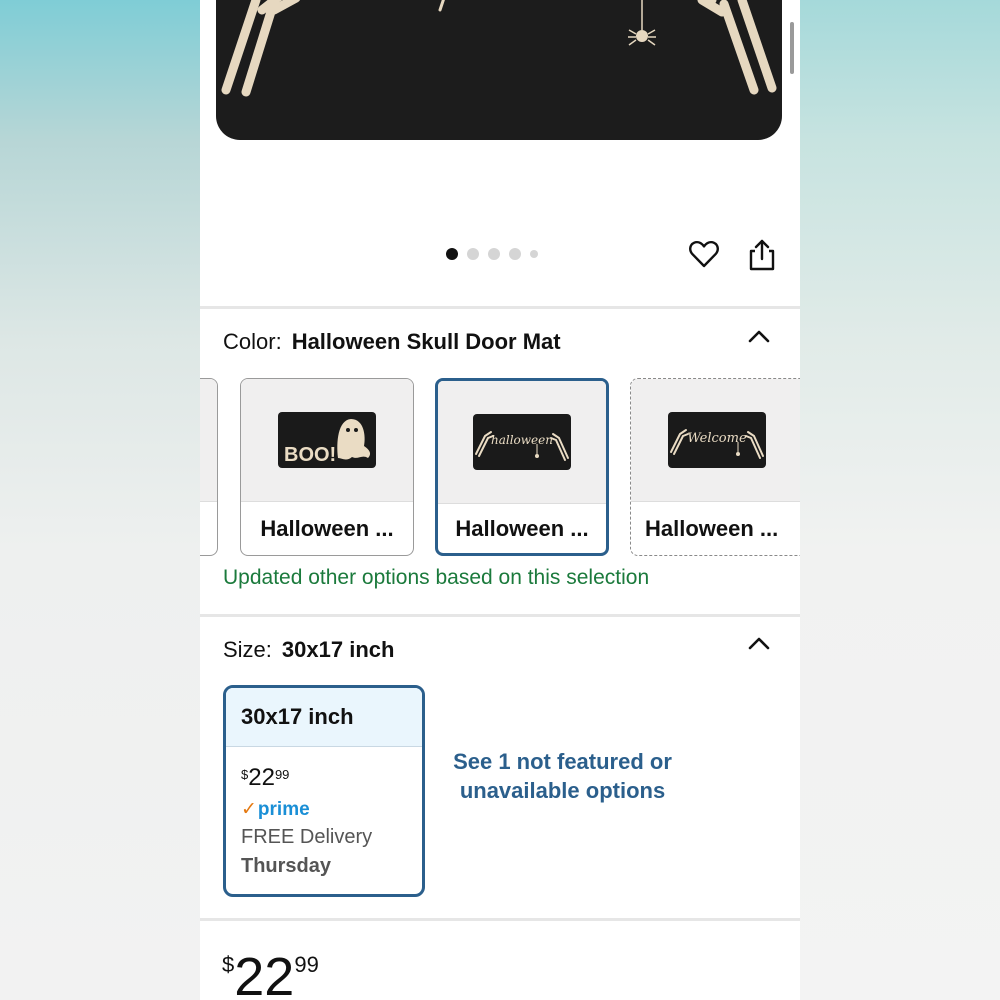 The height and width of the screenshot is (1000, 1000). Describe the element at coordinates (252, 341) in the screenshot. I see `color-label: Color:` at that location.